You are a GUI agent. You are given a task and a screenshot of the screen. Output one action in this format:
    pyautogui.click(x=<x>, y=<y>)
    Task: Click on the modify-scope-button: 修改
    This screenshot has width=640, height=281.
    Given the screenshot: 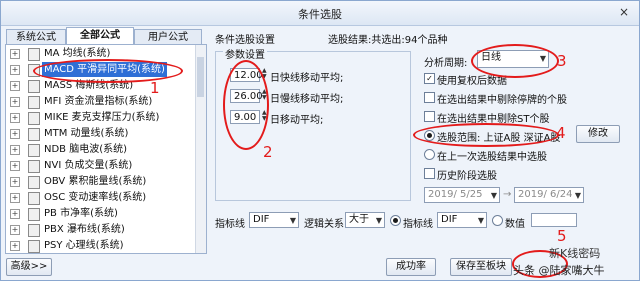 What is the action you would take?
    pyautogui.click(x=598, y=134)
    